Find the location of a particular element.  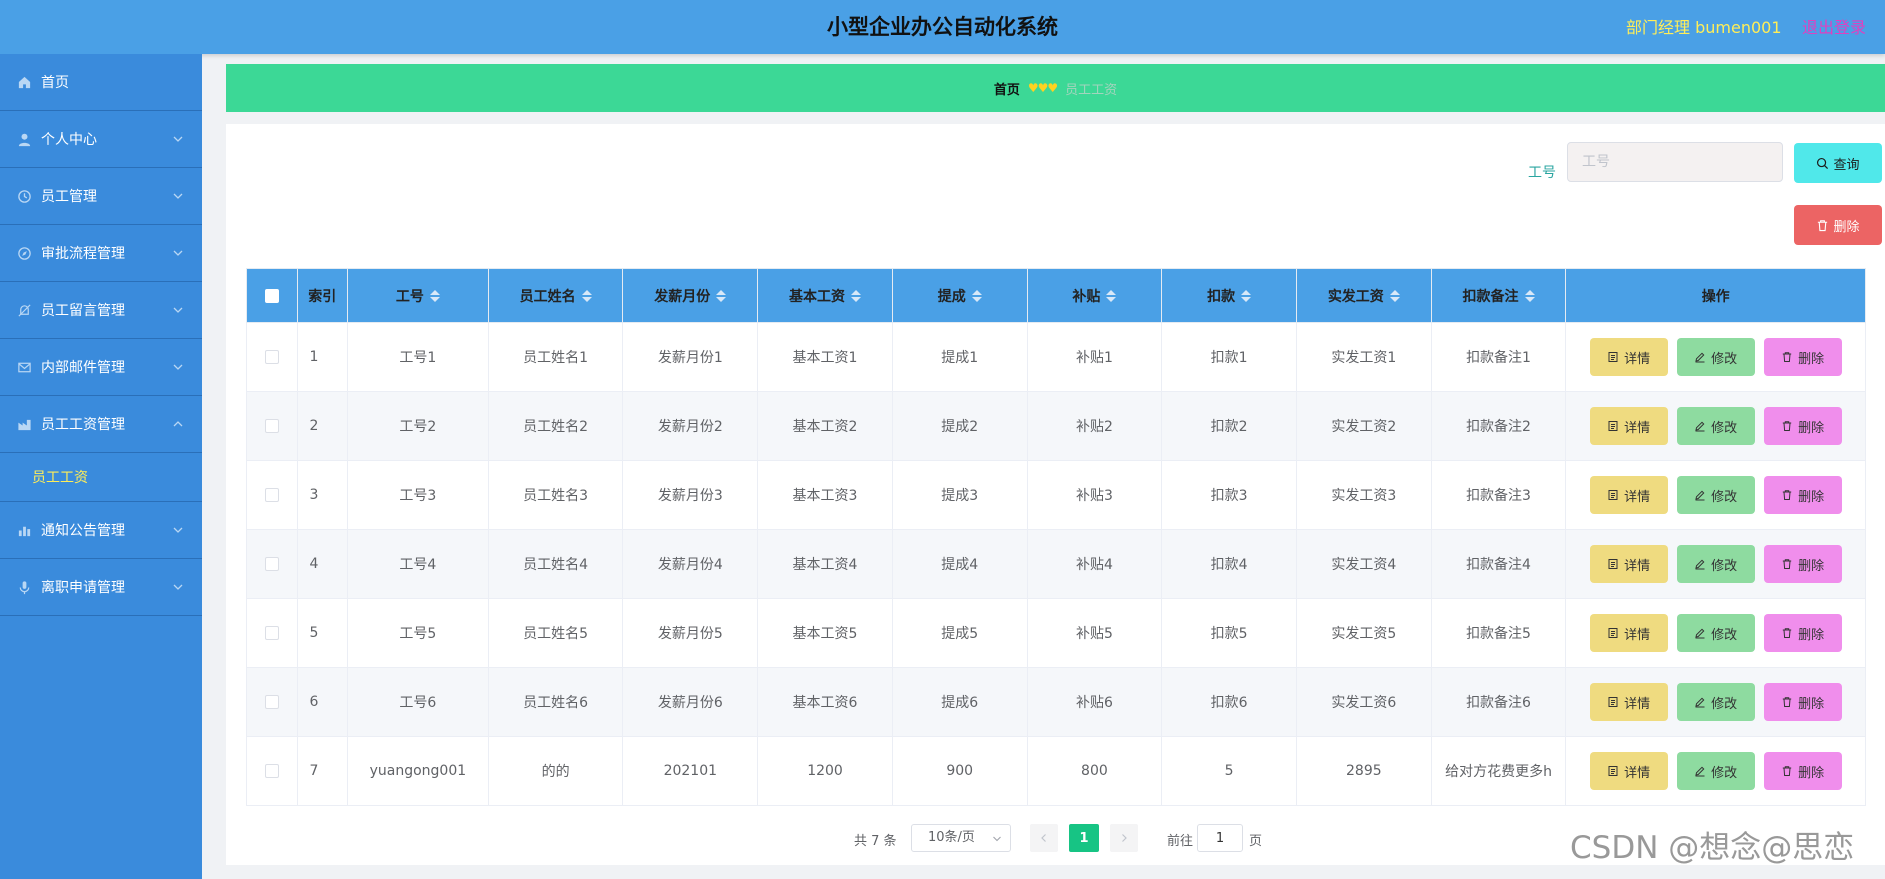

query-button: 查询 is located at coordinates (1838, 163).